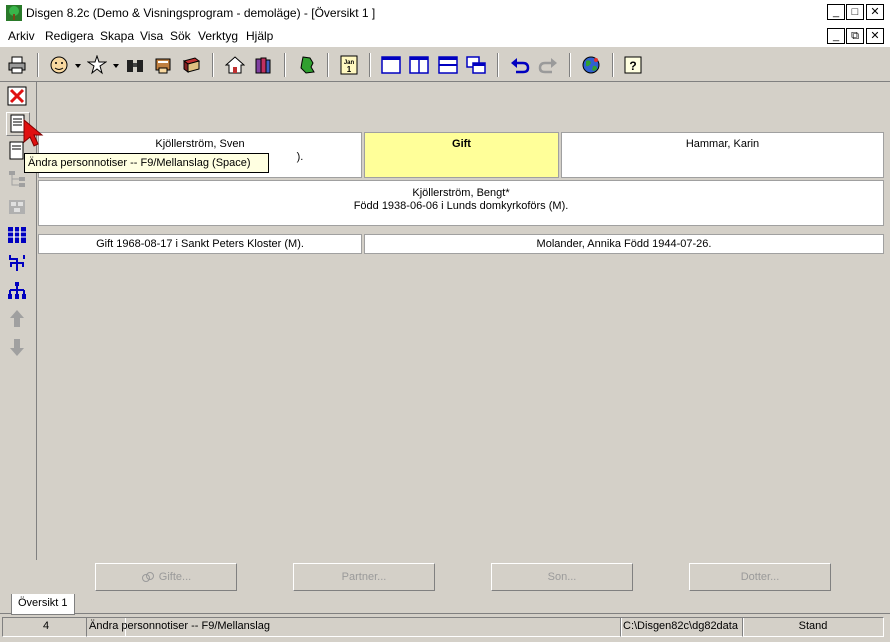 The image size is (890, 642). Describe the element at coordinates (17, 96) in the screenshot. I see `delete-icon` at that location.